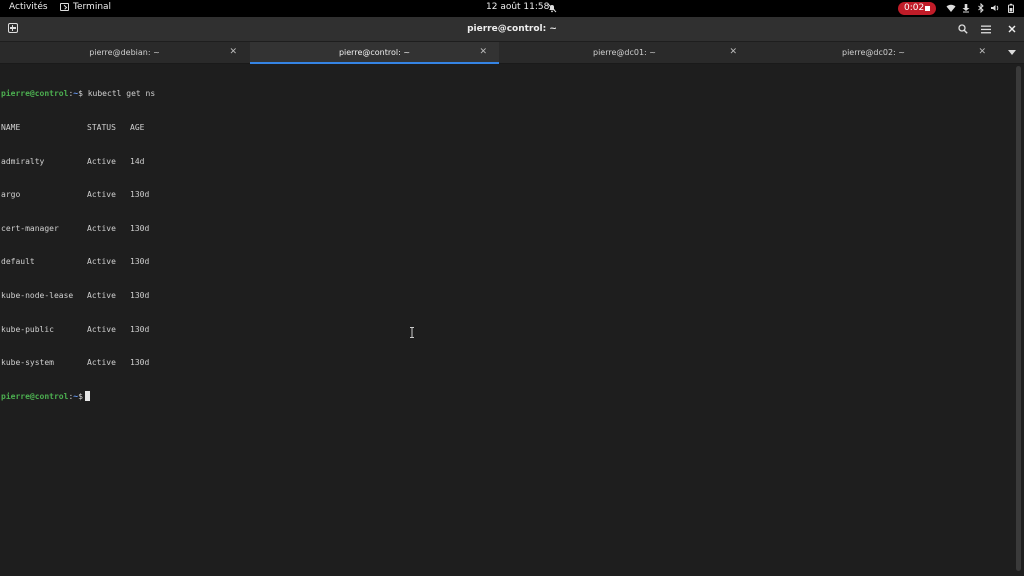 The height and width of the screenshot is (576, 1024). I want to click on table-row: argo Active 130d, so click(78, 194).